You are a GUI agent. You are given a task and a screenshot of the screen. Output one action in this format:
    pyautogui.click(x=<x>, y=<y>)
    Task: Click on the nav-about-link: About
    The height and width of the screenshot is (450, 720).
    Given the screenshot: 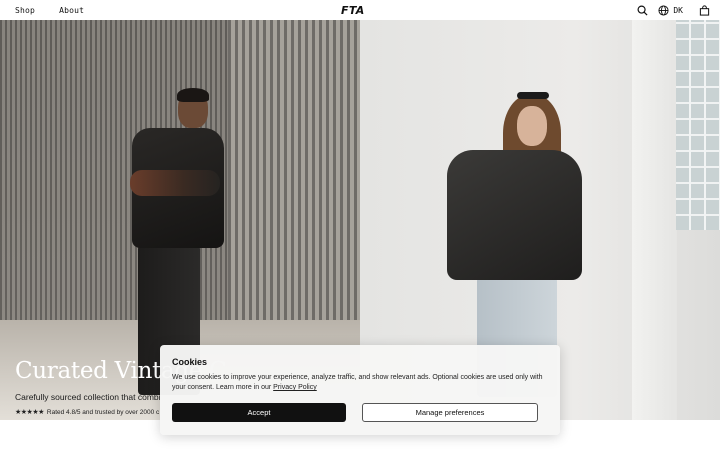 What is the action you would take?
    pyautogui.click(x=71, y=10)
    